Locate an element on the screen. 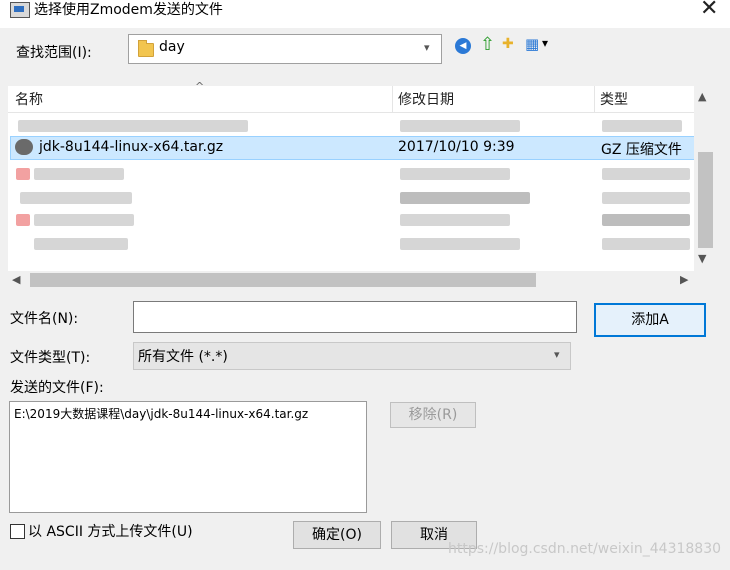 This screenshot has width=730, height=570. column-name-header: 名称 is located at coordinates (29, 99).